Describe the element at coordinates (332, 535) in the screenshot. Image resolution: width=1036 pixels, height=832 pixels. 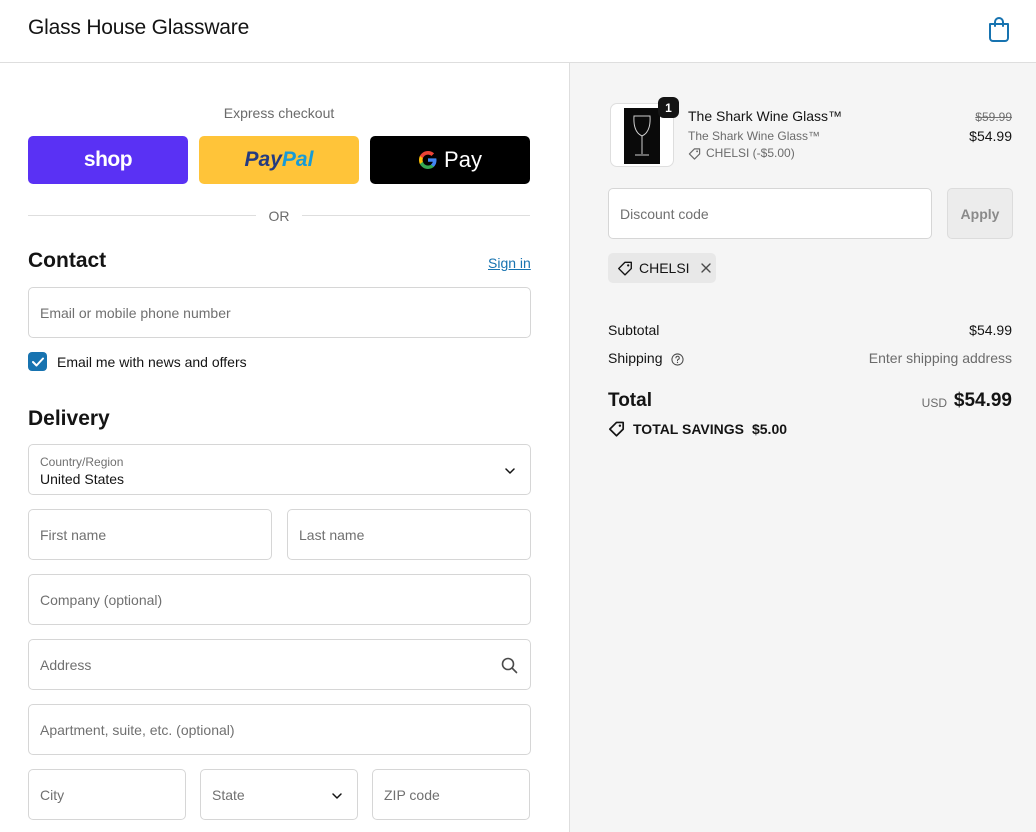
I see `last-name-placeholder: Last name` at that location.